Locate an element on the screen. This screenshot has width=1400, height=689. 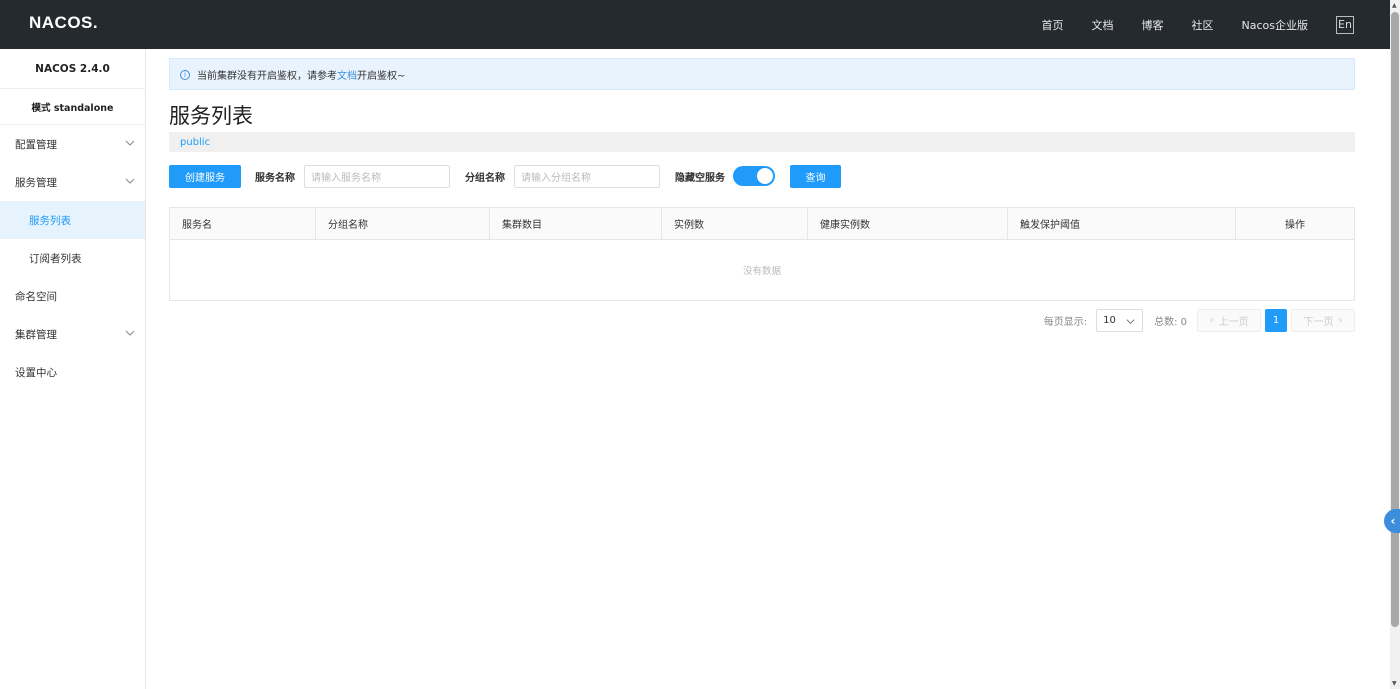
hide-empty-service-label: 隐藏空服务 is located at coordinates (700, 178).